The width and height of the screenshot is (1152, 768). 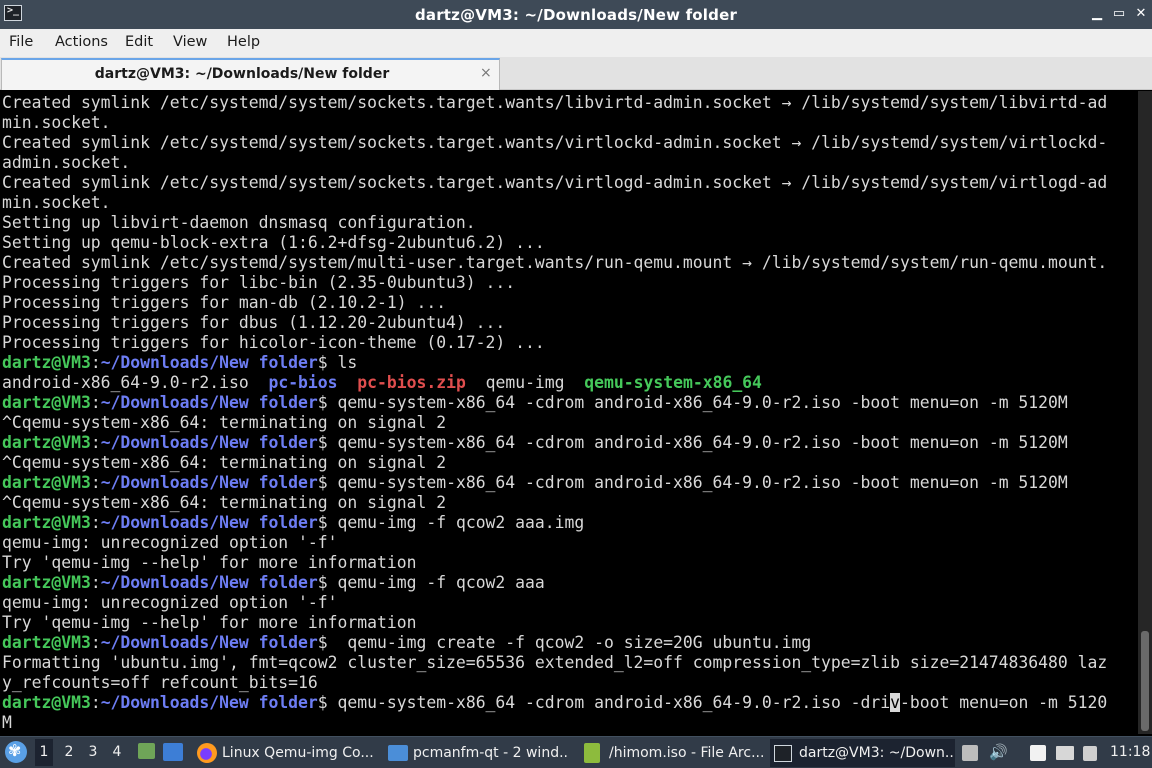 What do you see at coordinates (342, 362) in the screenshot?
I see `command-text: ls` at bounding box center [342, 362].